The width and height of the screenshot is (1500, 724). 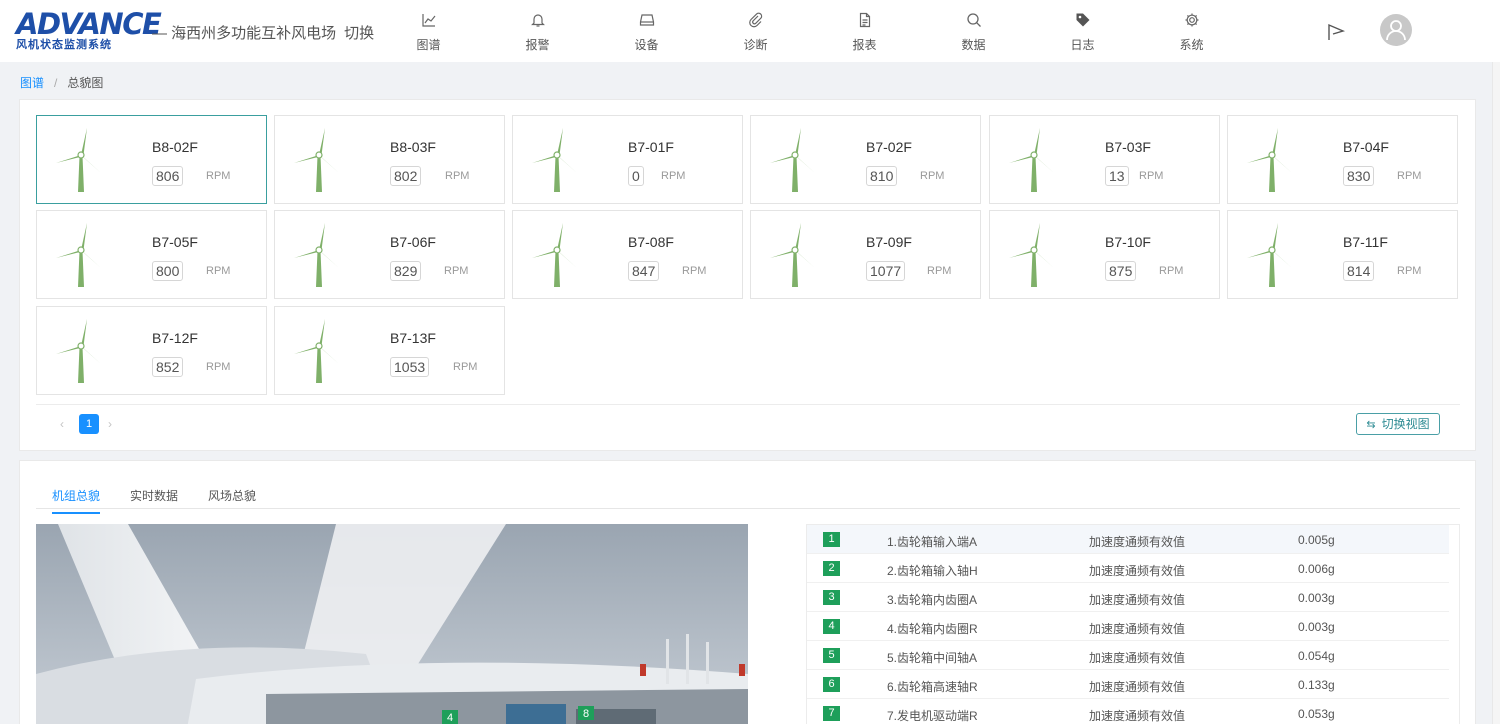 I want to click on swap-icon: ⇆, so click(x=1371, y=425).